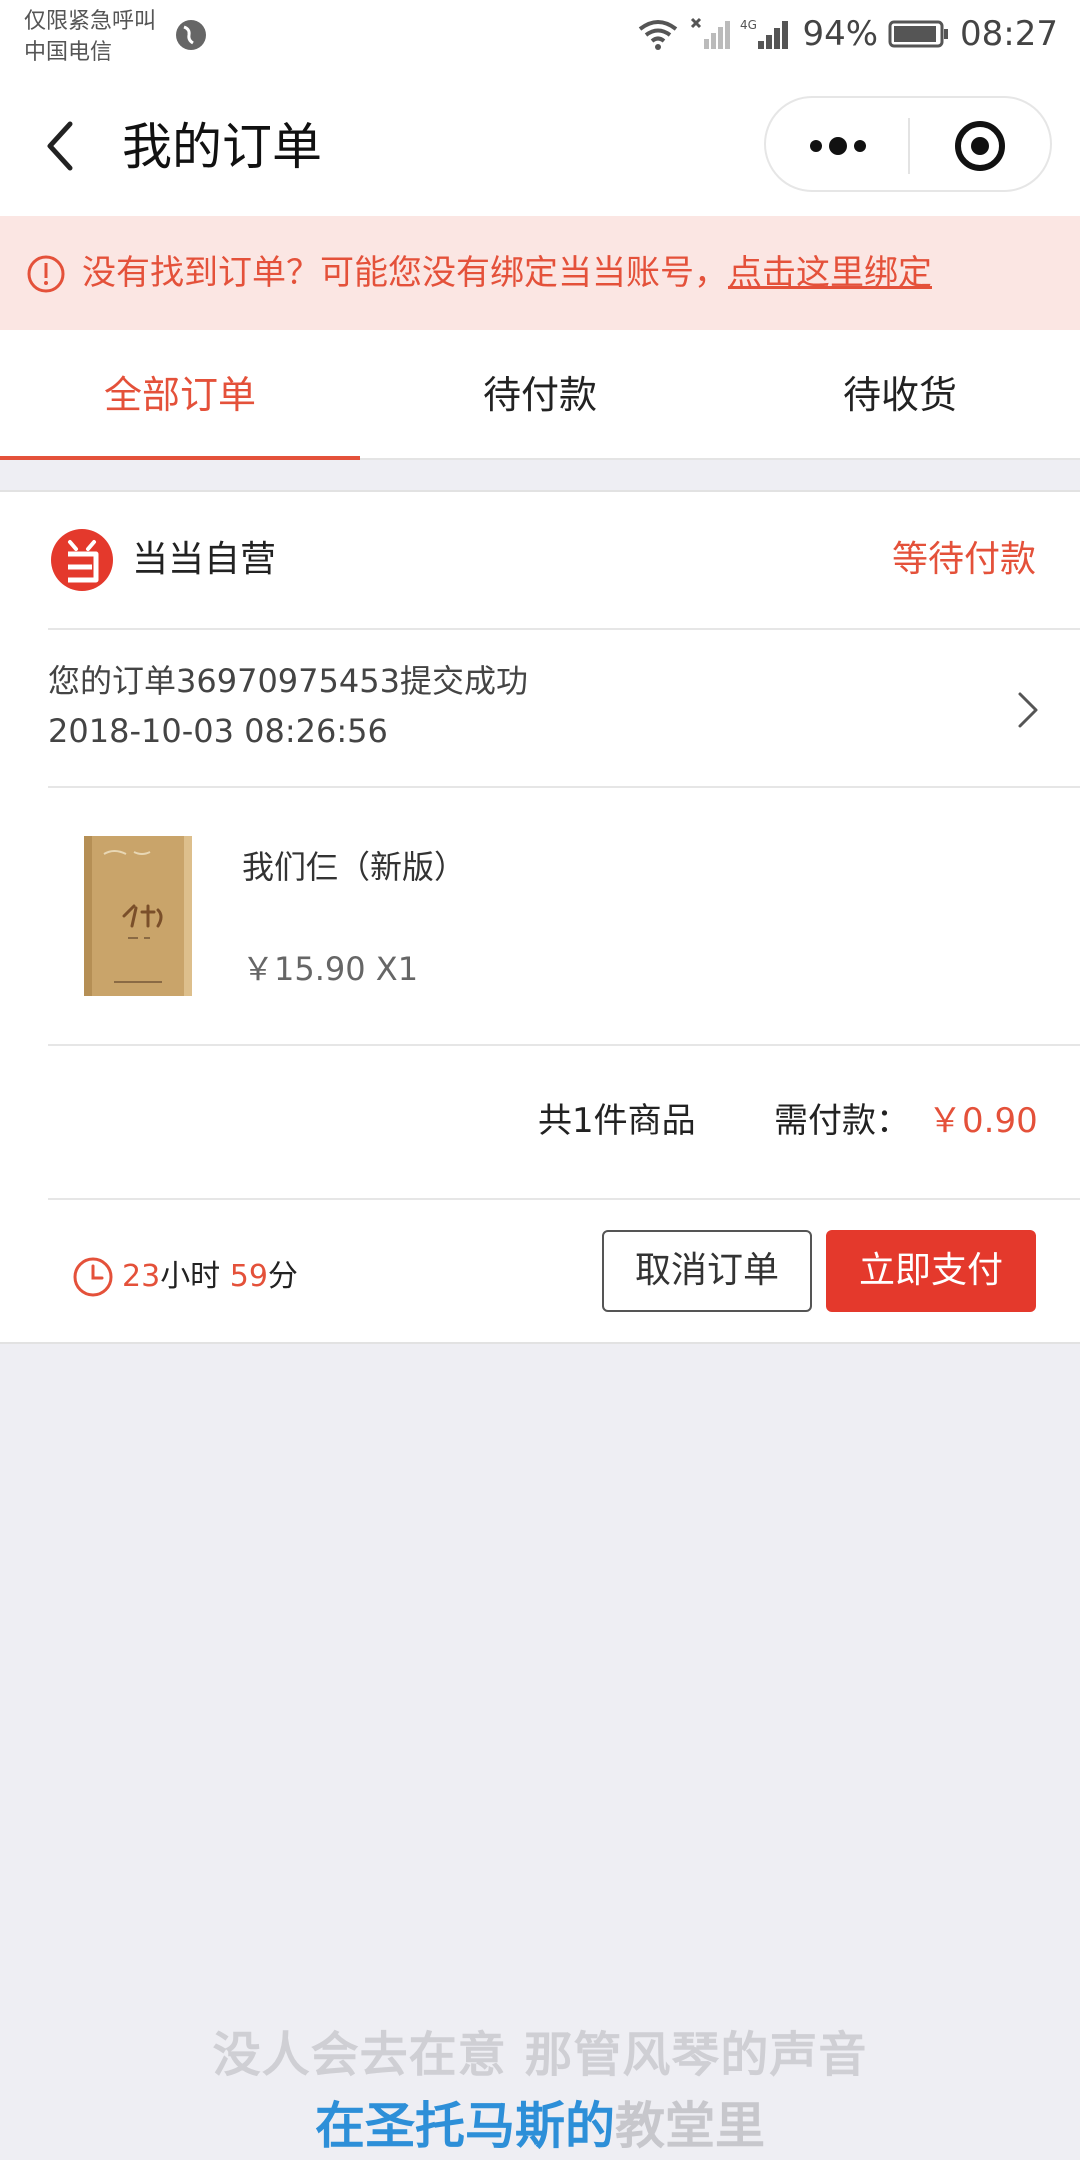 The image size is (1080, 2160). What do you see at coordinates (90, 21) in the screenshot?
I see `carrier-line-1: 仅限紧急呼叫` at bounding box center [90, 21].